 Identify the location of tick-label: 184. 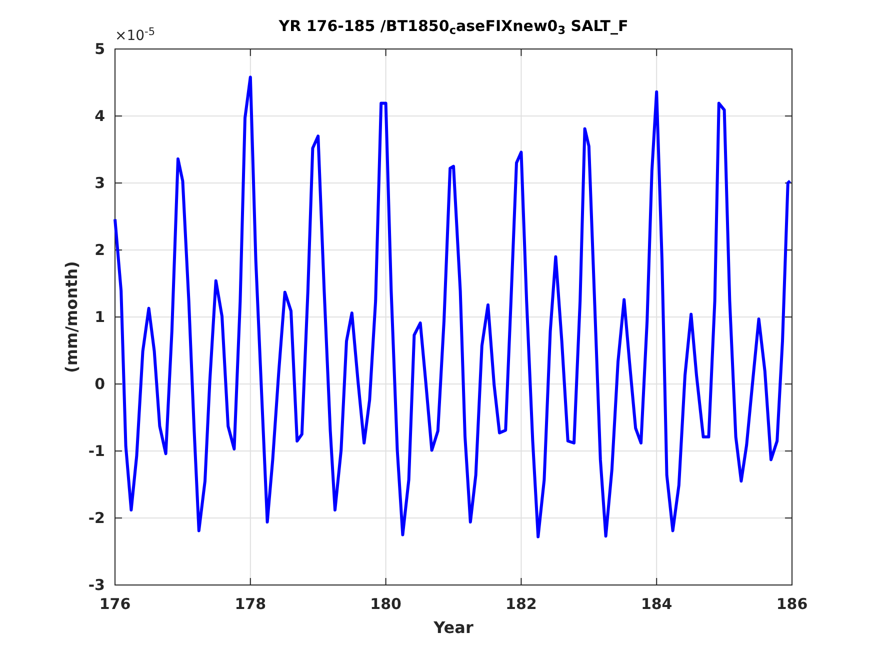
(656, 604).